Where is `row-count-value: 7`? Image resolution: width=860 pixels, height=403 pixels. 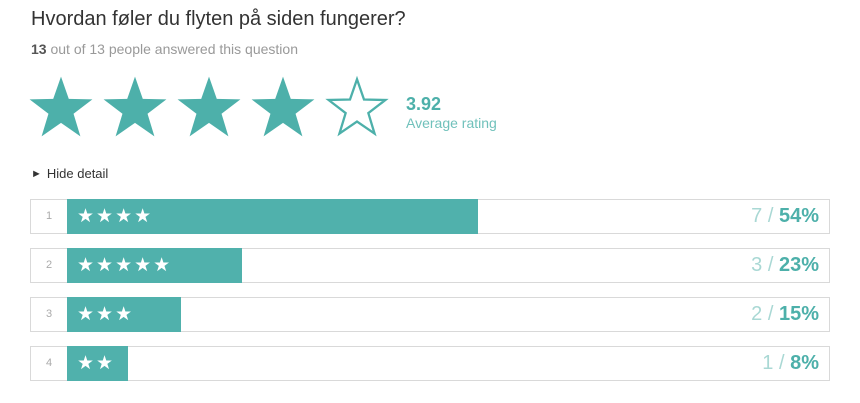 row-count-value: 7 is located at coordinates (757, 216).